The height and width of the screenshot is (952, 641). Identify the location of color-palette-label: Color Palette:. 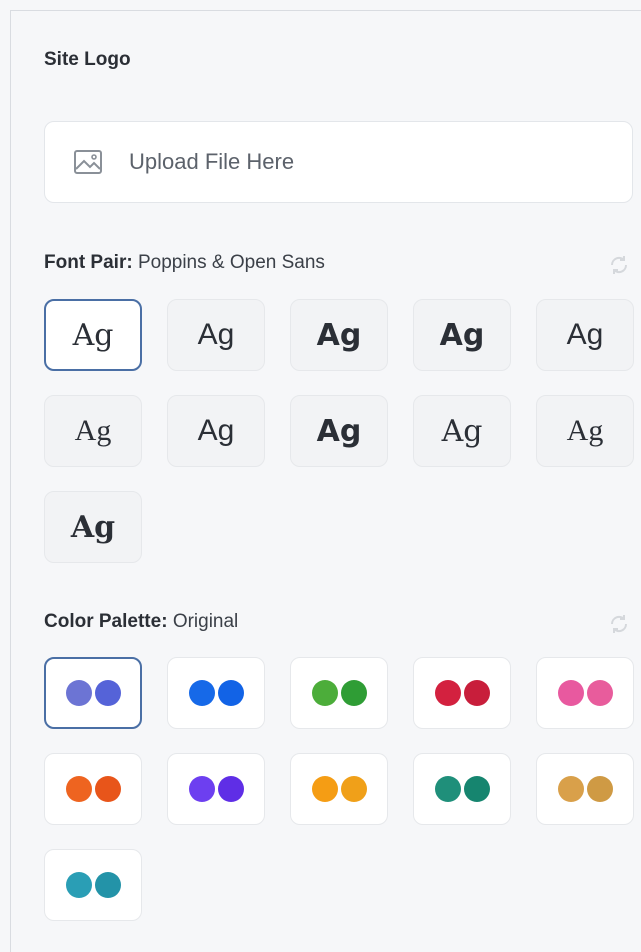
(106, 621).